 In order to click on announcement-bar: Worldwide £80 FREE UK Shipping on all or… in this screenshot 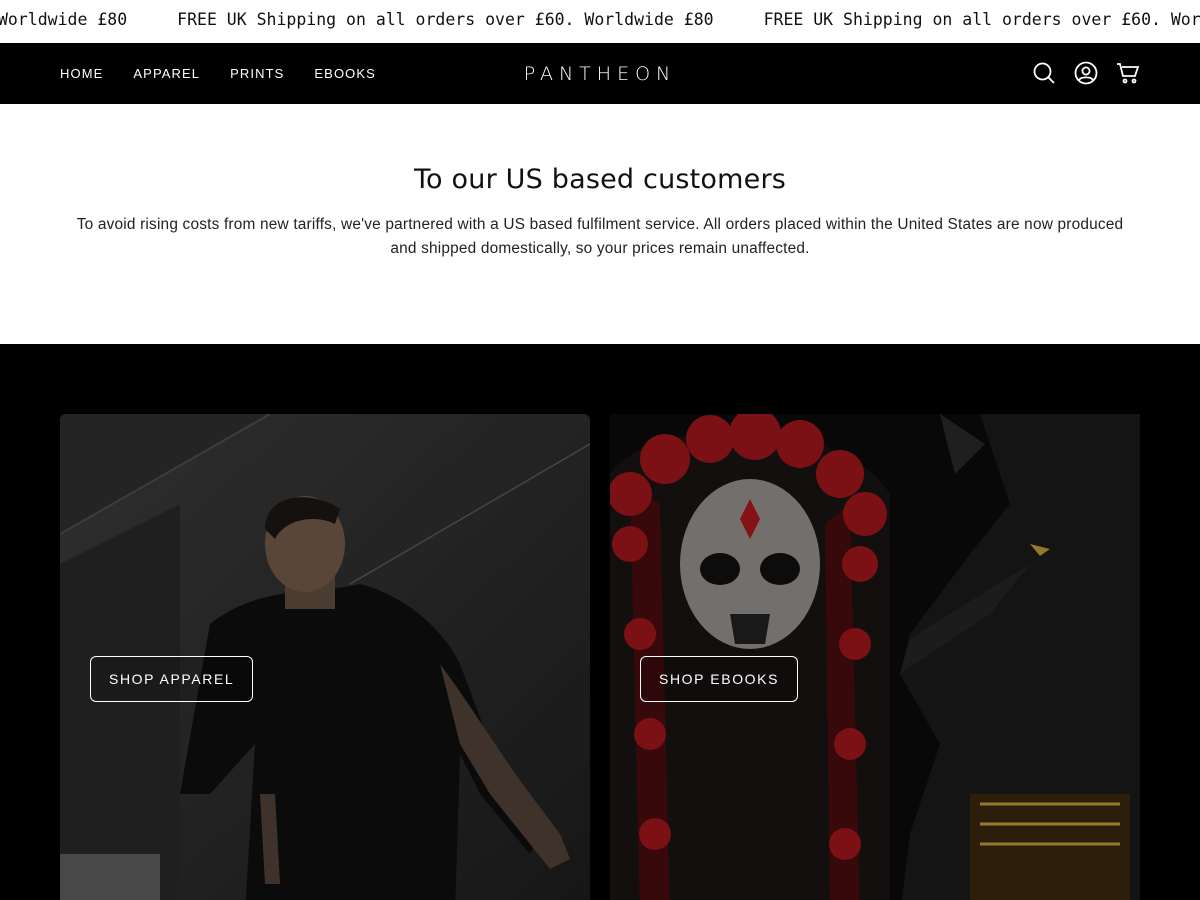, I will do `click(600, 21)`.